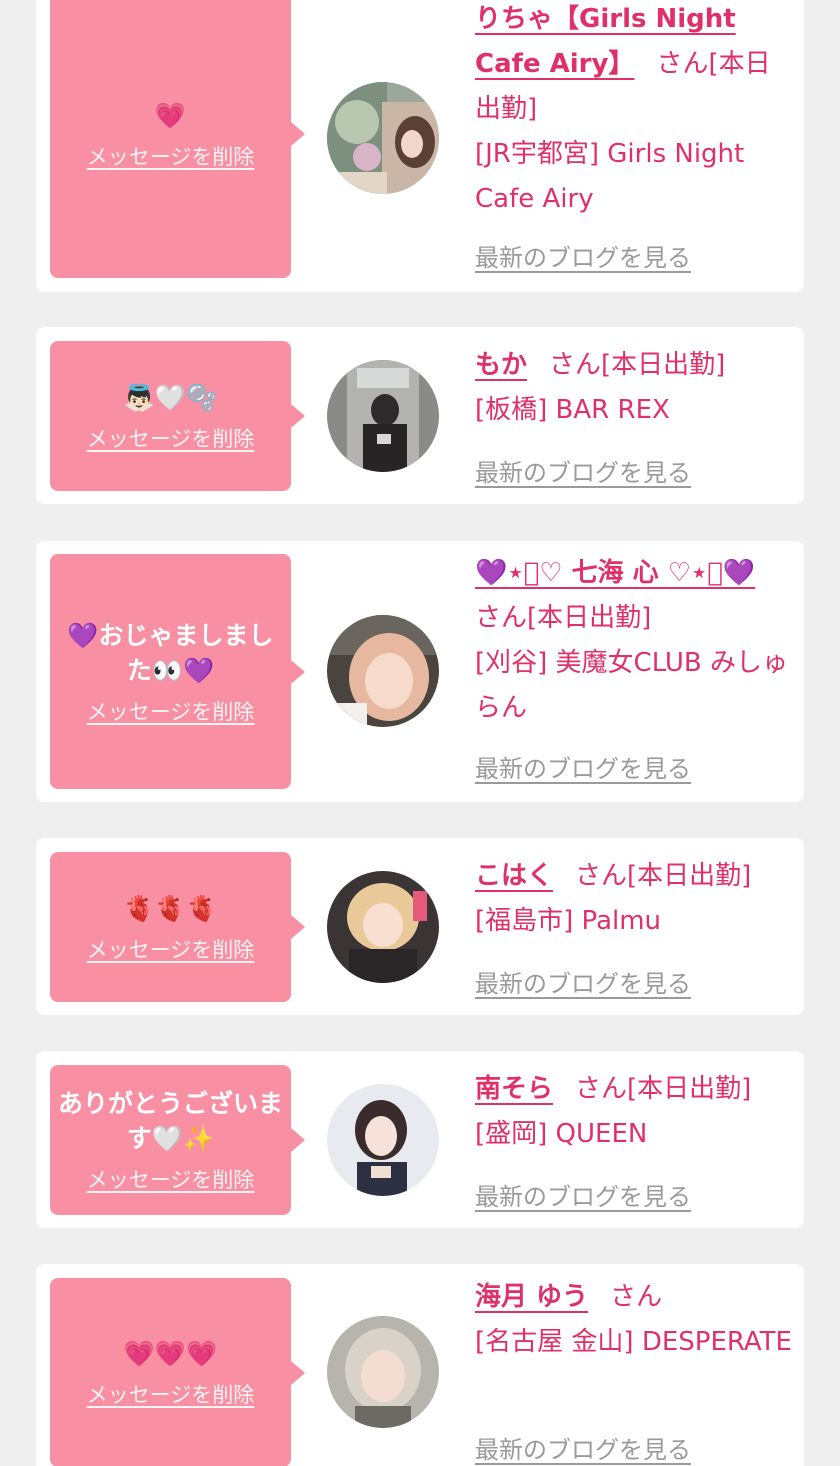 Image resolution: width=840 pixels, height=1466 pixels. Describe the element at coordinates (634, 388) in the screenshot. I see `cast-info: もか さん[本日出勤] [板橋] BAR REX` at that location.